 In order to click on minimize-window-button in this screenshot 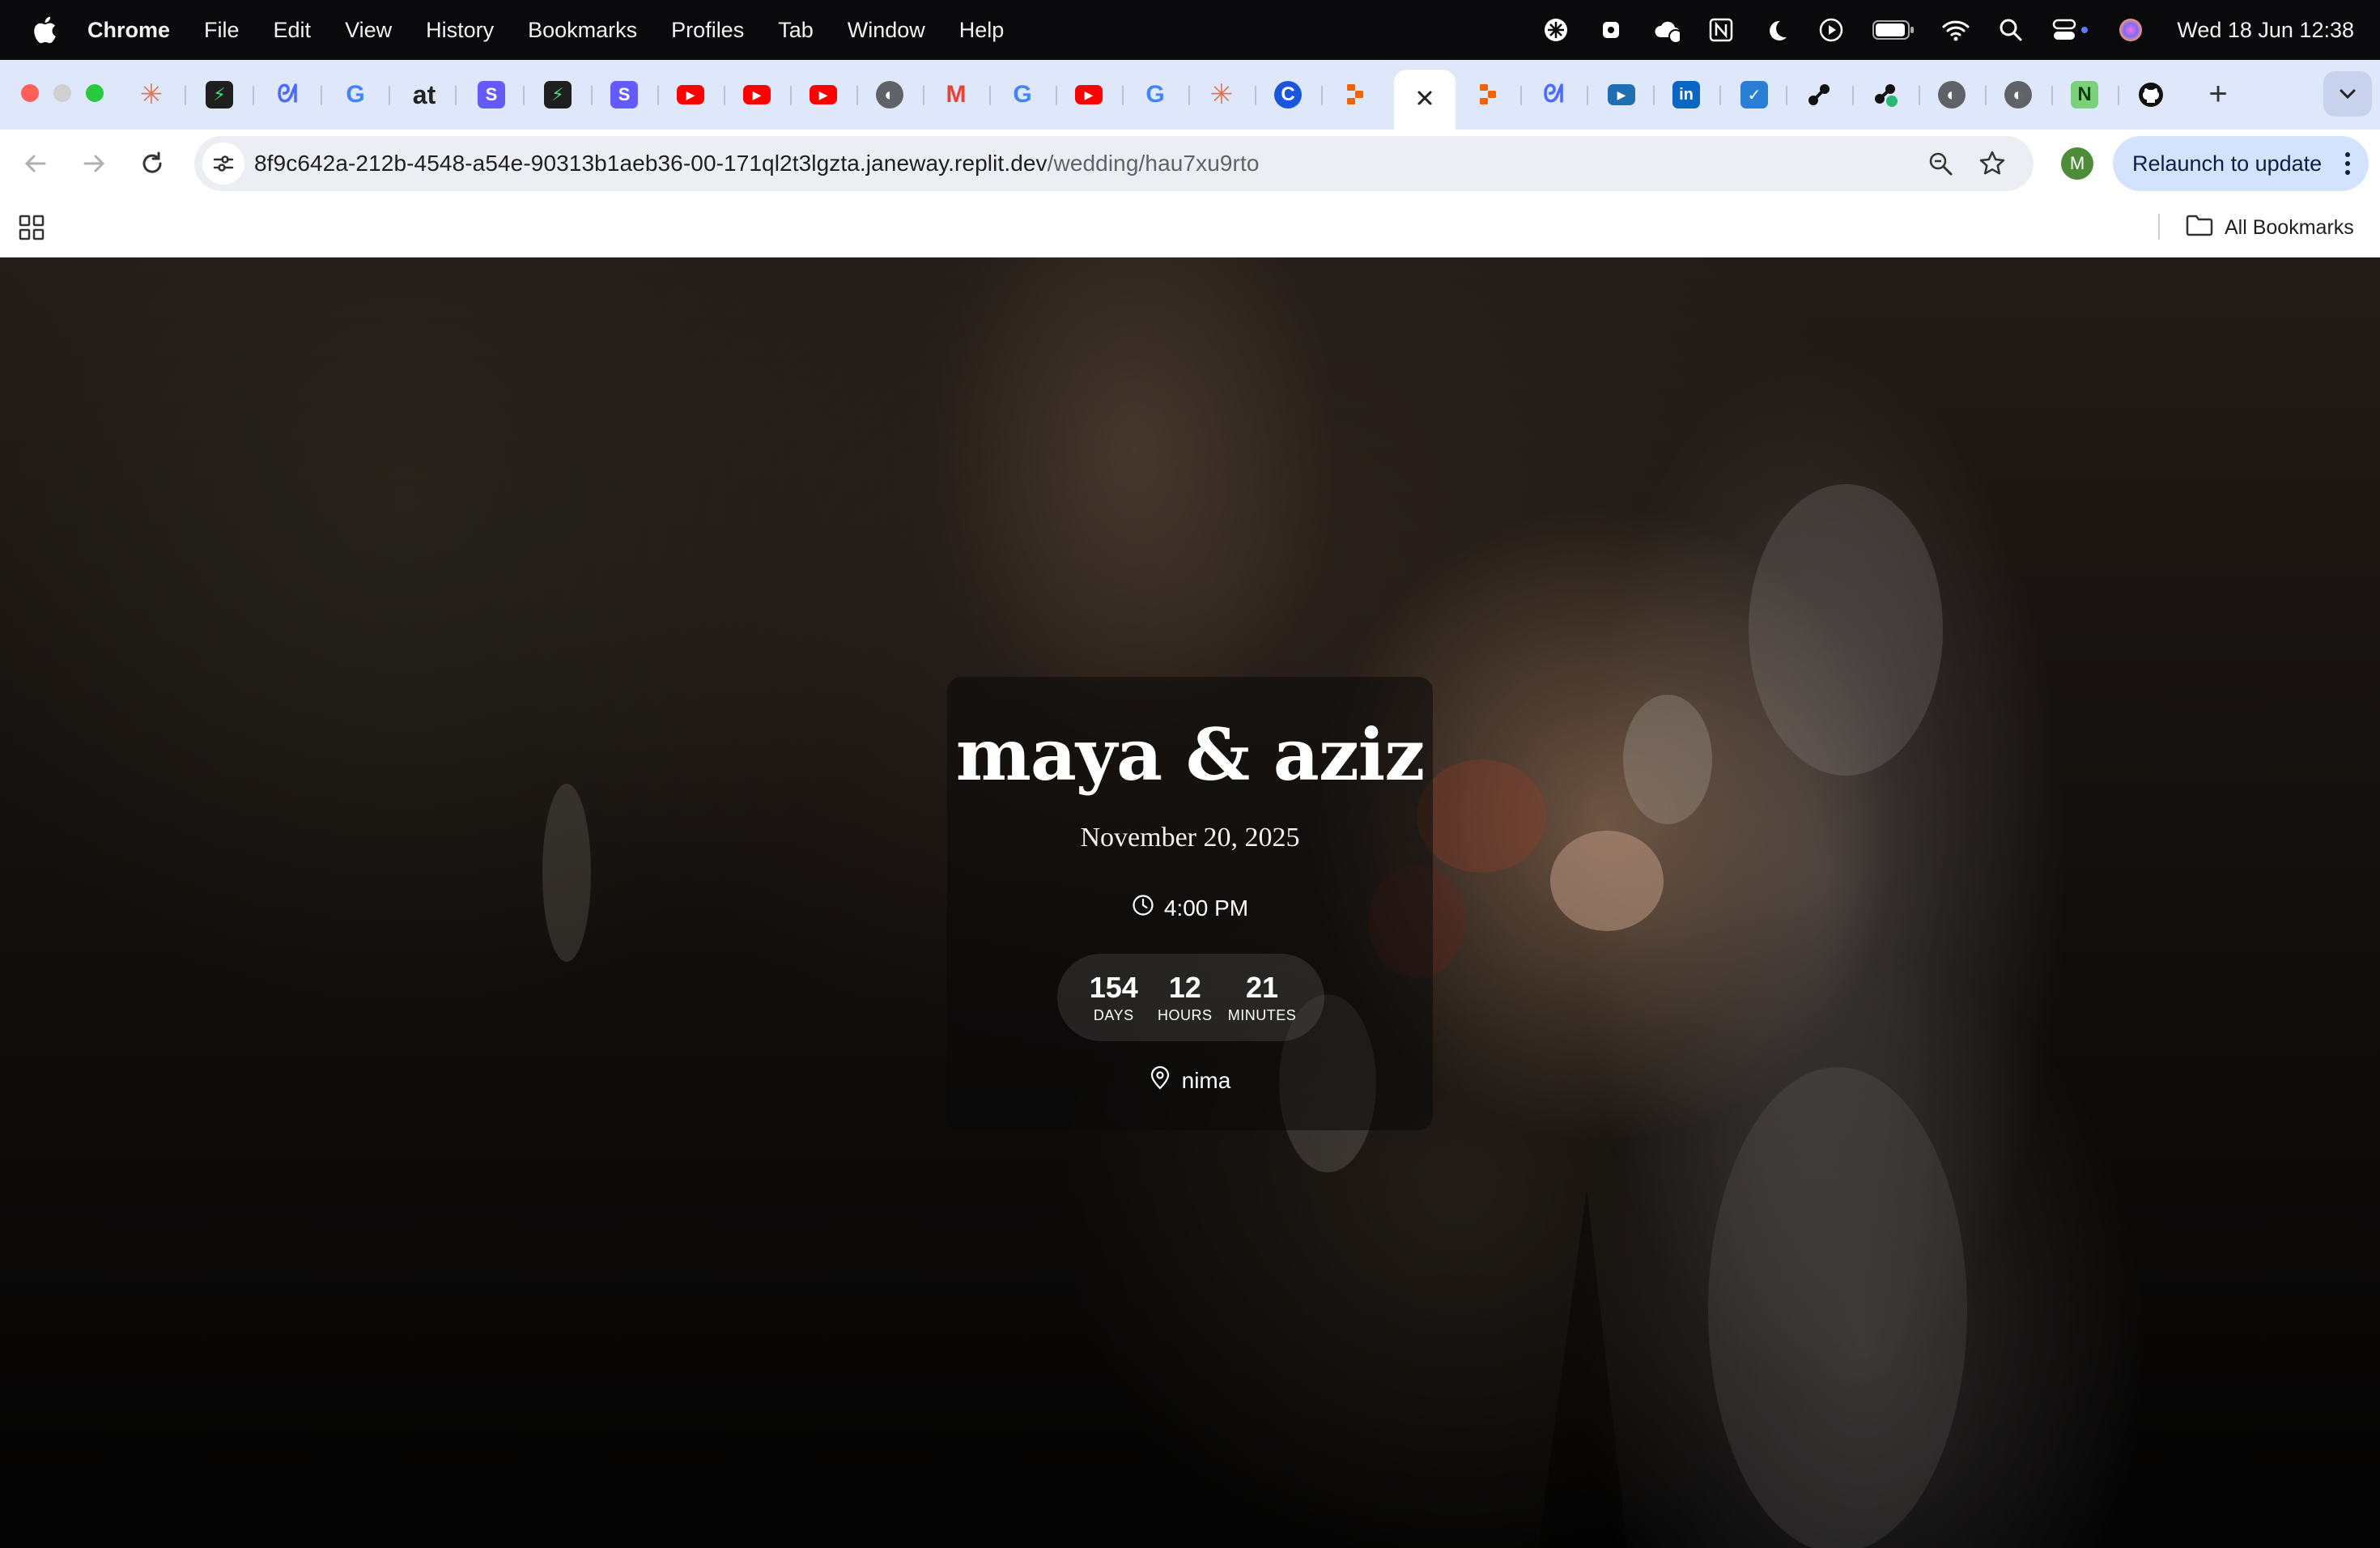, I will do `click(62, 93)`.